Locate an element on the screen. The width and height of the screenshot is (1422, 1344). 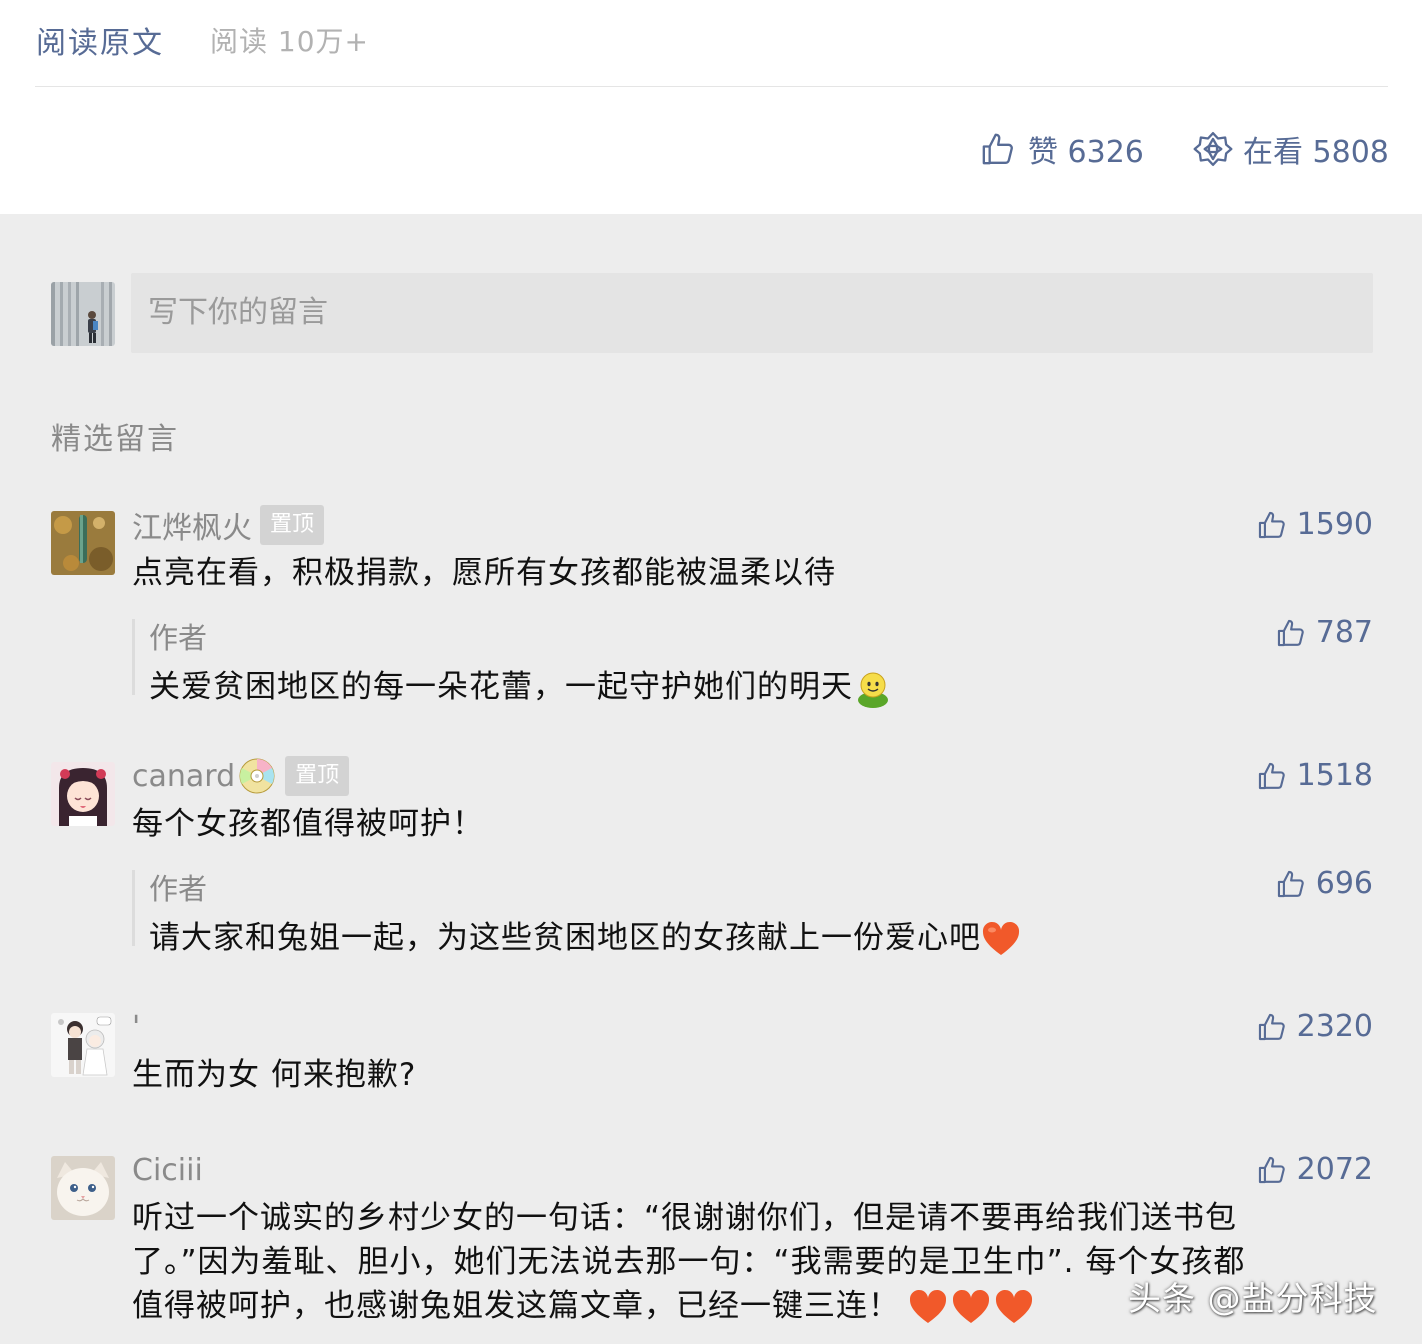
comment-text-line: 听过一个诚实的乡村少女的一句话：“很谢谢你们，但是请不要再给我们送书包 is located at coordinates (685, 1218).